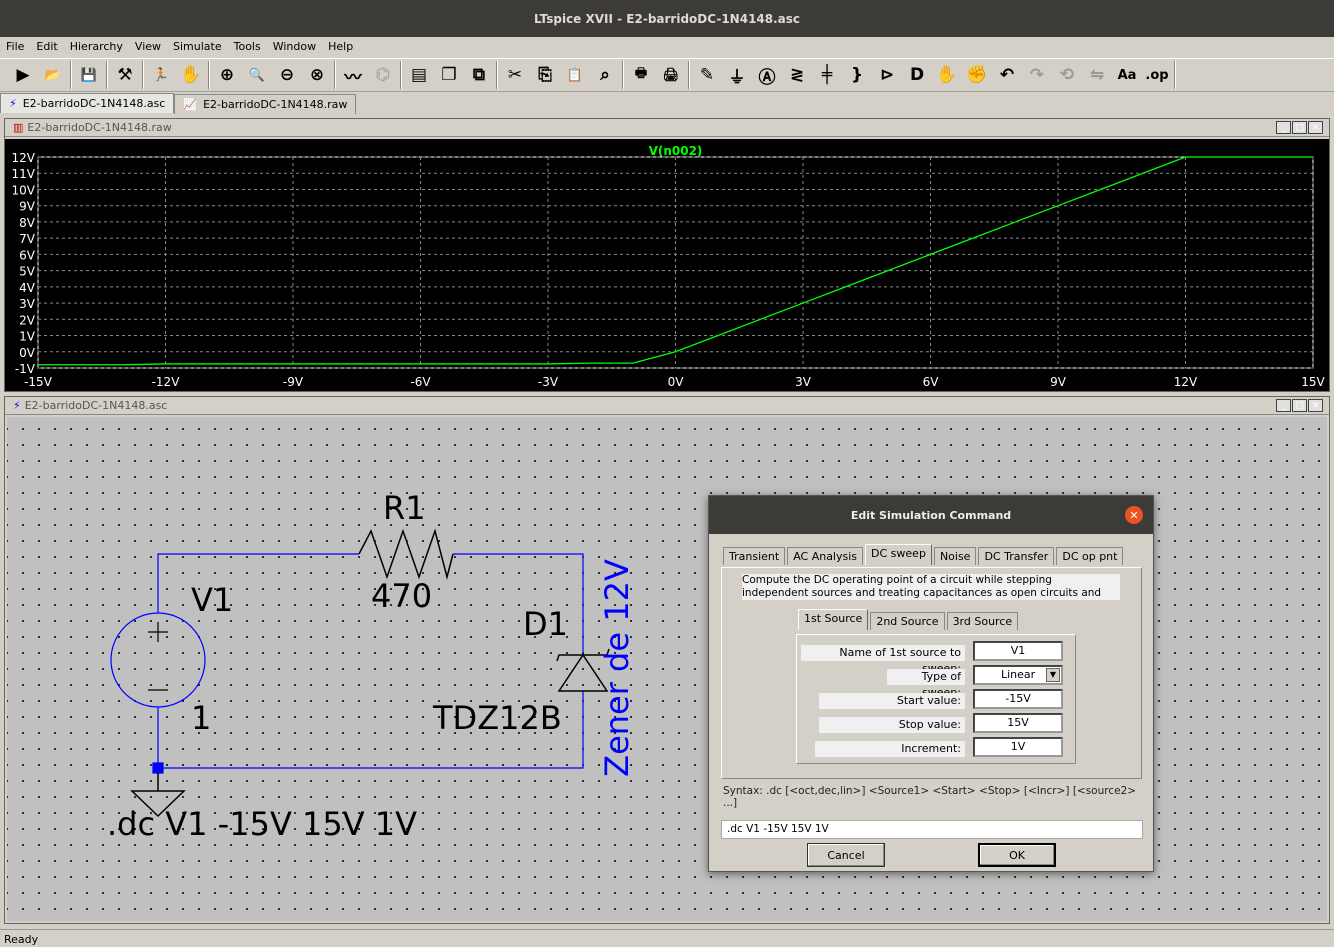 This screenshot has height=947, width=1334. I want to click on x-tick-label: 9V, so click(1058, 382).